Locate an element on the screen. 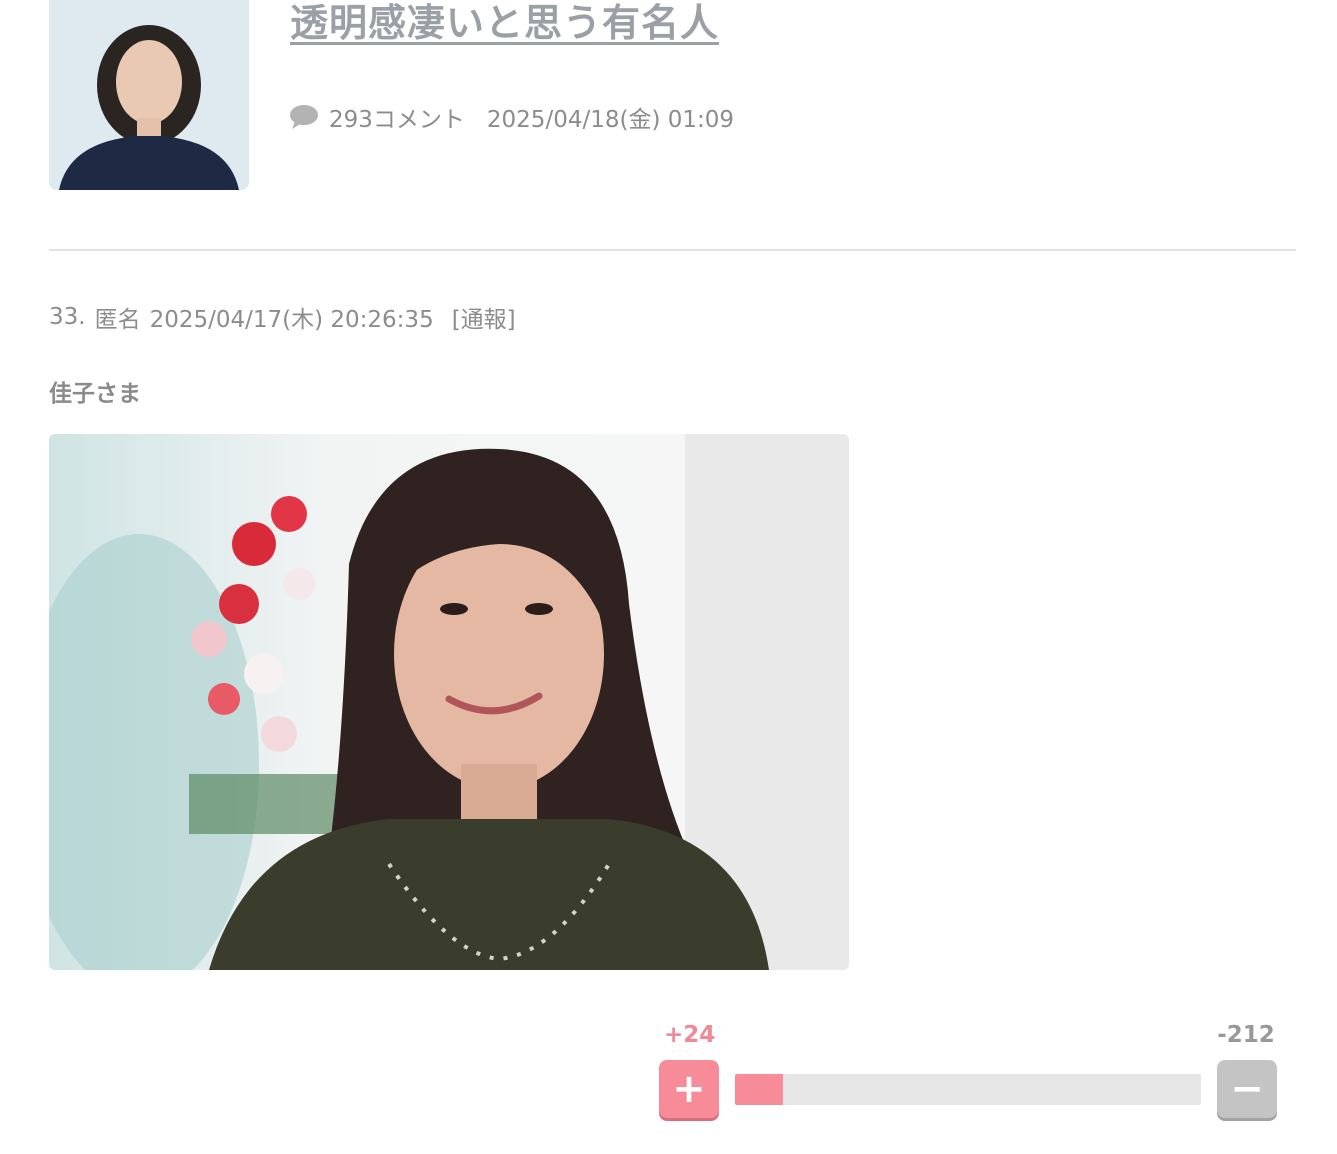  comment-header: 33. 匿名 2025/04/17(木) 20:26:35 [通報] is located at coordinates (282, 317).